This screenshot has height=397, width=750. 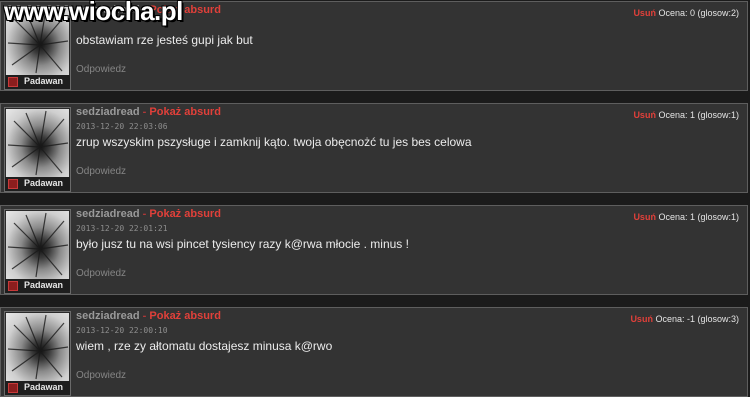 What do you see at coordinates (122, 126) in the screenshot?
I see `comment-date: 2013-12-20 22:03:06` at bounding box center [122, 126].